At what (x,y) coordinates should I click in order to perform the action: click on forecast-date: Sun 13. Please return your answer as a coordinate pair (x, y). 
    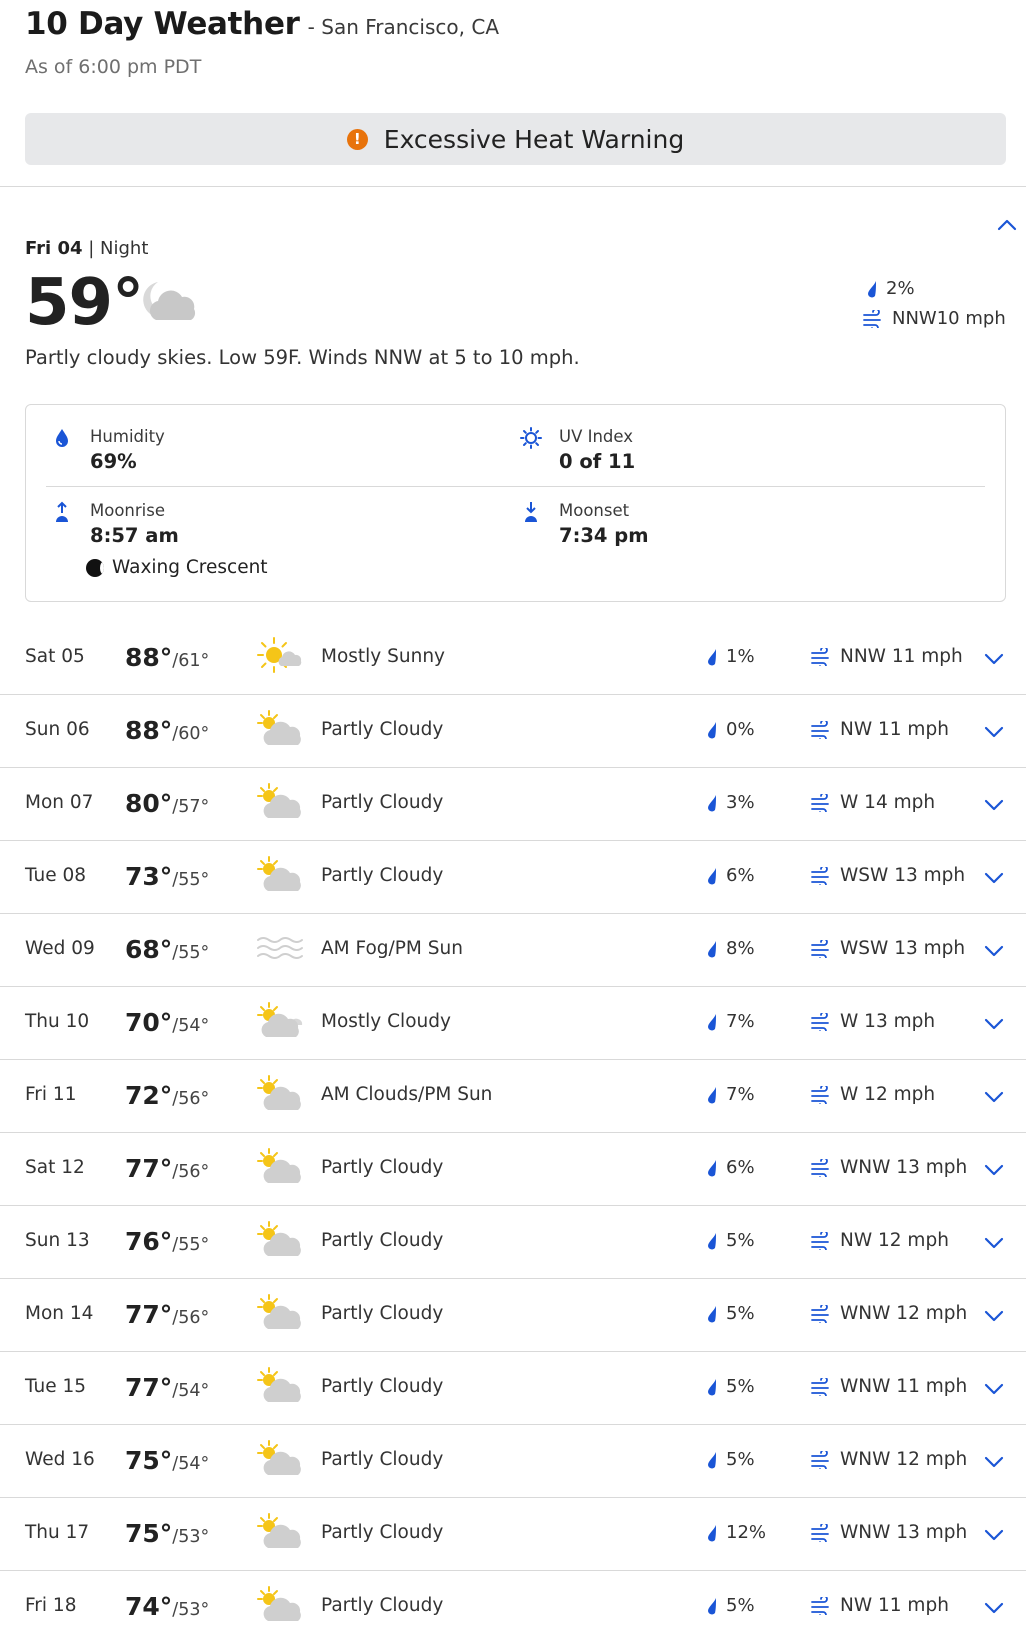
    Looking at the image, I should click on (57, 1240).